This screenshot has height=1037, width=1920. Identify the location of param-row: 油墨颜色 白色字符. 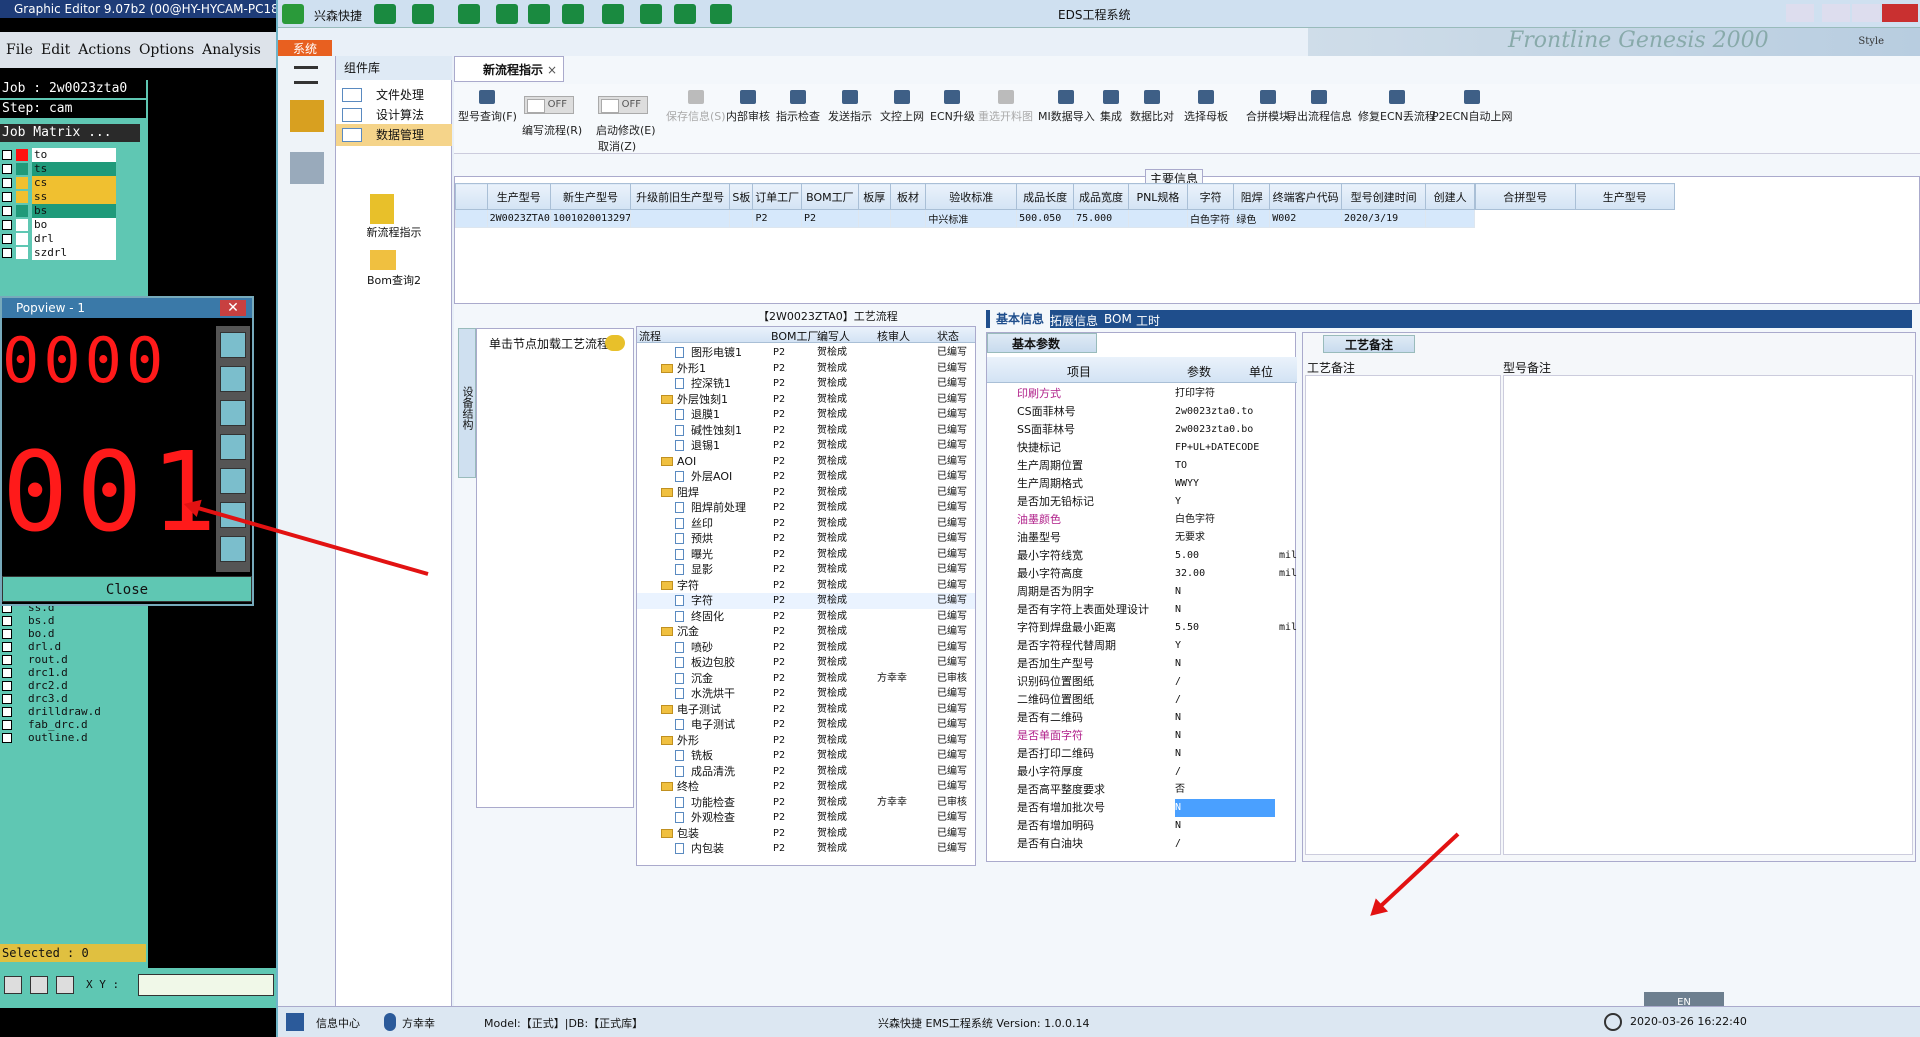
(1142, 520).